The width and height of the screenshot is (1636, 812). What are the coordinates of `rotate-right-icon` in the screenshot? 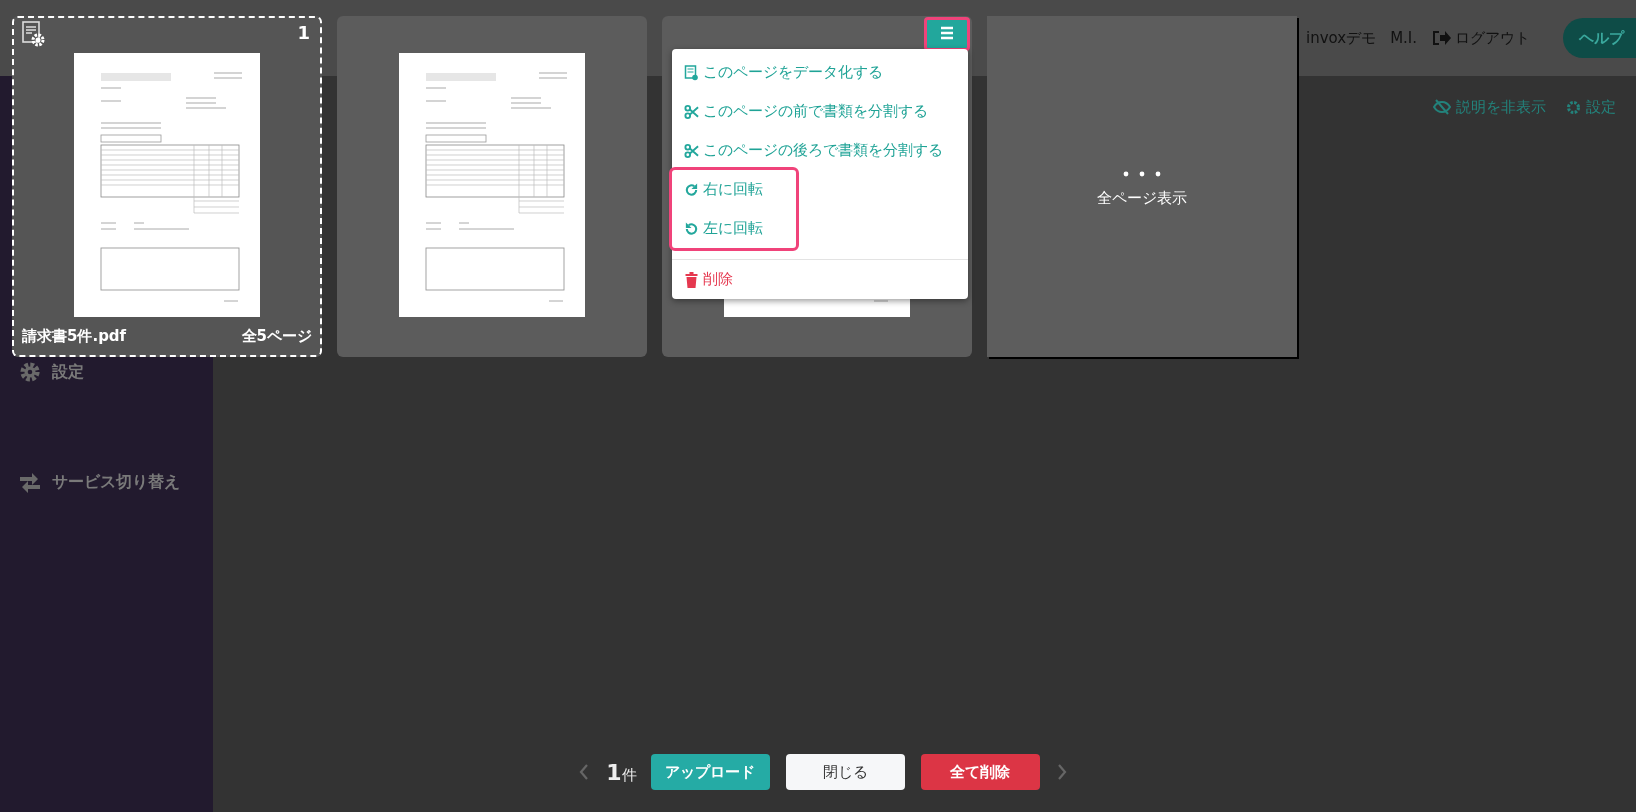 It's located at (691, 189).